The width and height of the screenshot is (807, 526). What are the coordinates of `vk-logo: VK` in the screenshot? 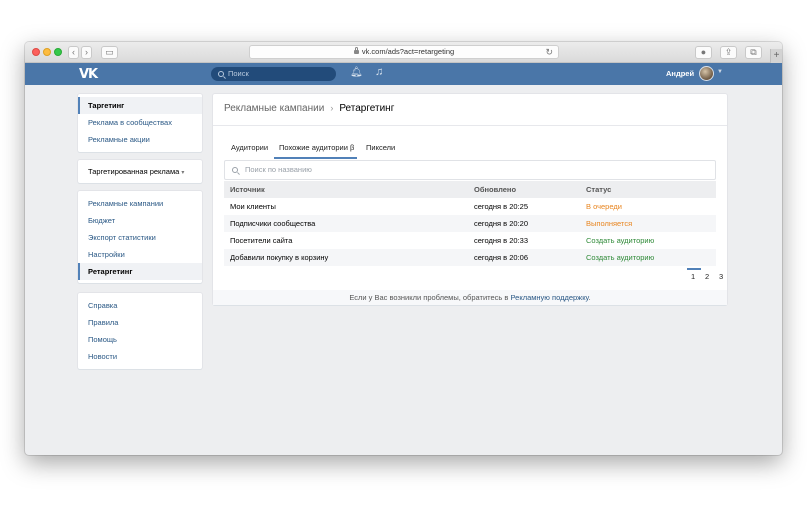 It's located at (88, 74).